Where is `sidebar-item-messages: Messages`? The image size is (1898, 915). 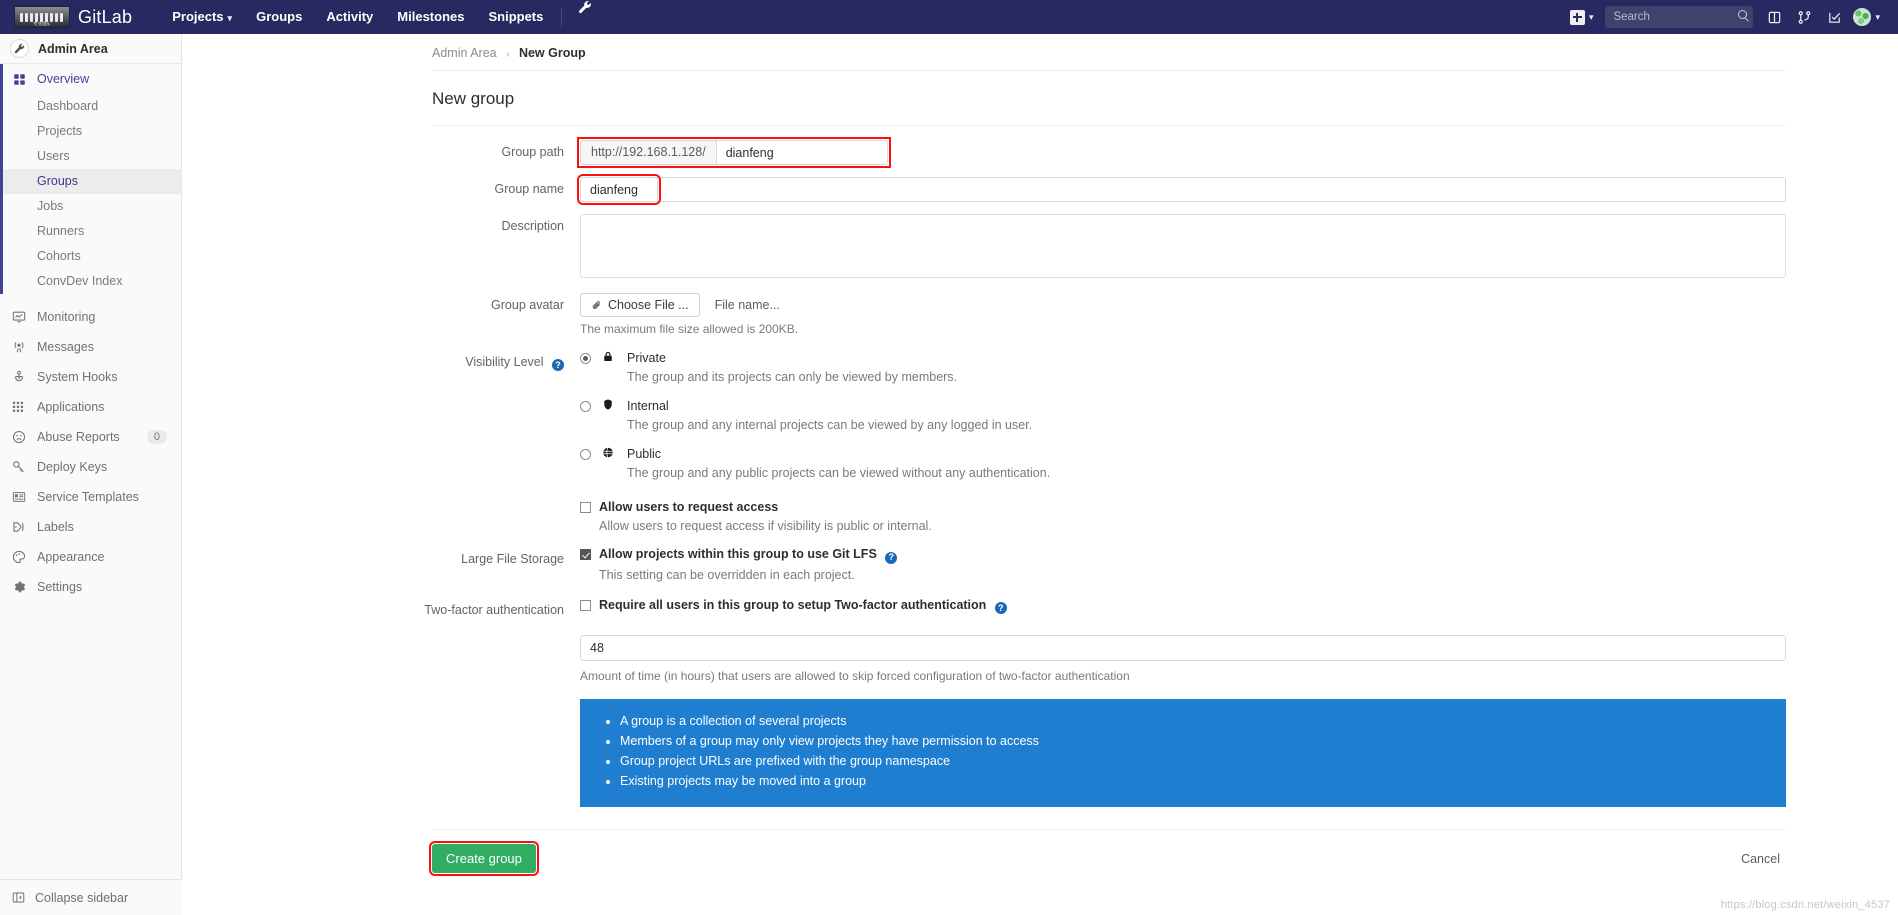
sidebar-item-messages: Messages is located at coordinates (90, 347).